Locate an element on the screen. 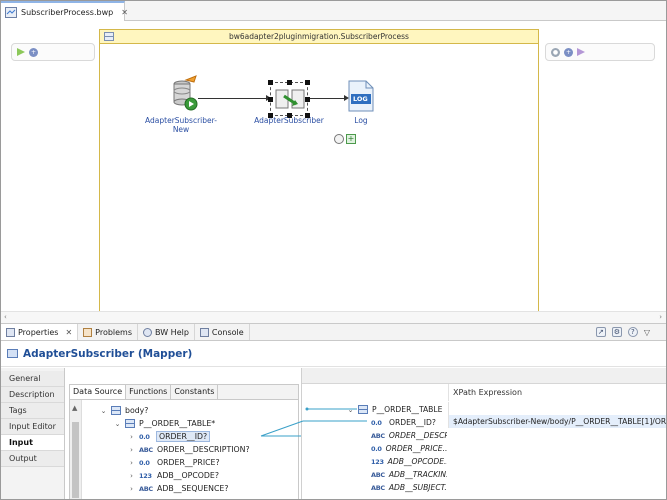 The width and height of the screenshot is (667, 500). no-entry-icon is located at coordinates (339, 139).